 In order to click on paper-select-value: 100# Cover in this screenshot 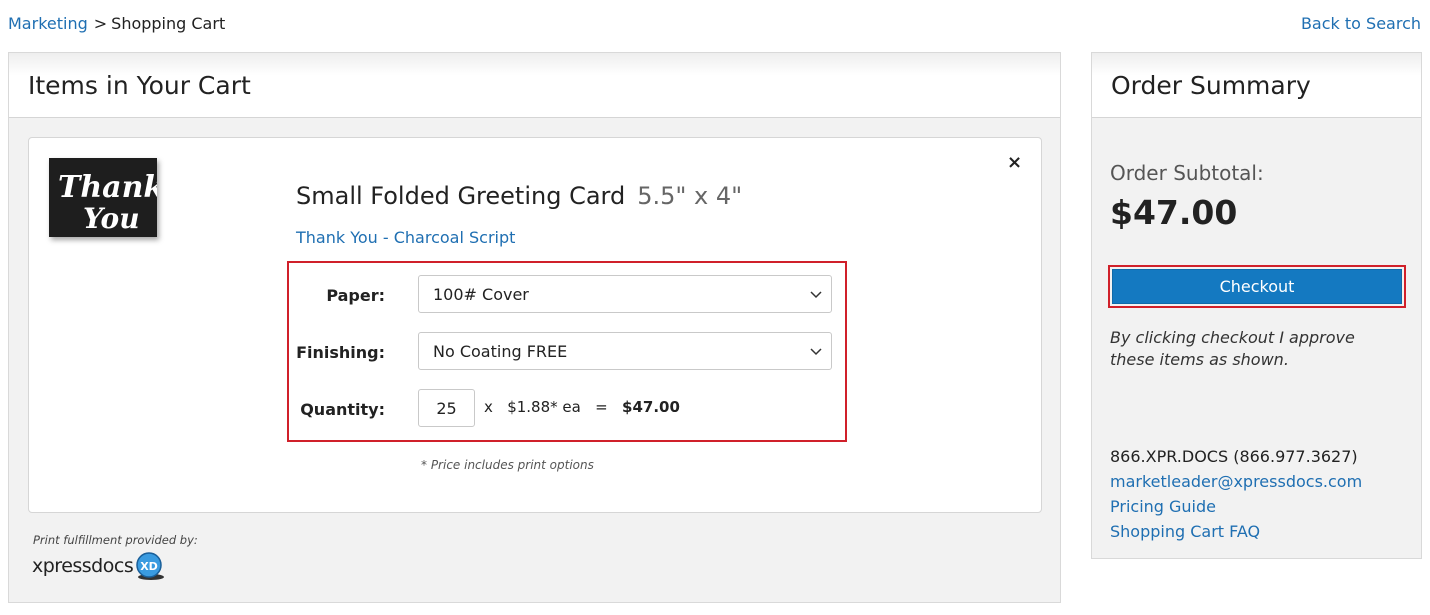, I will do `click(481, 294)`.